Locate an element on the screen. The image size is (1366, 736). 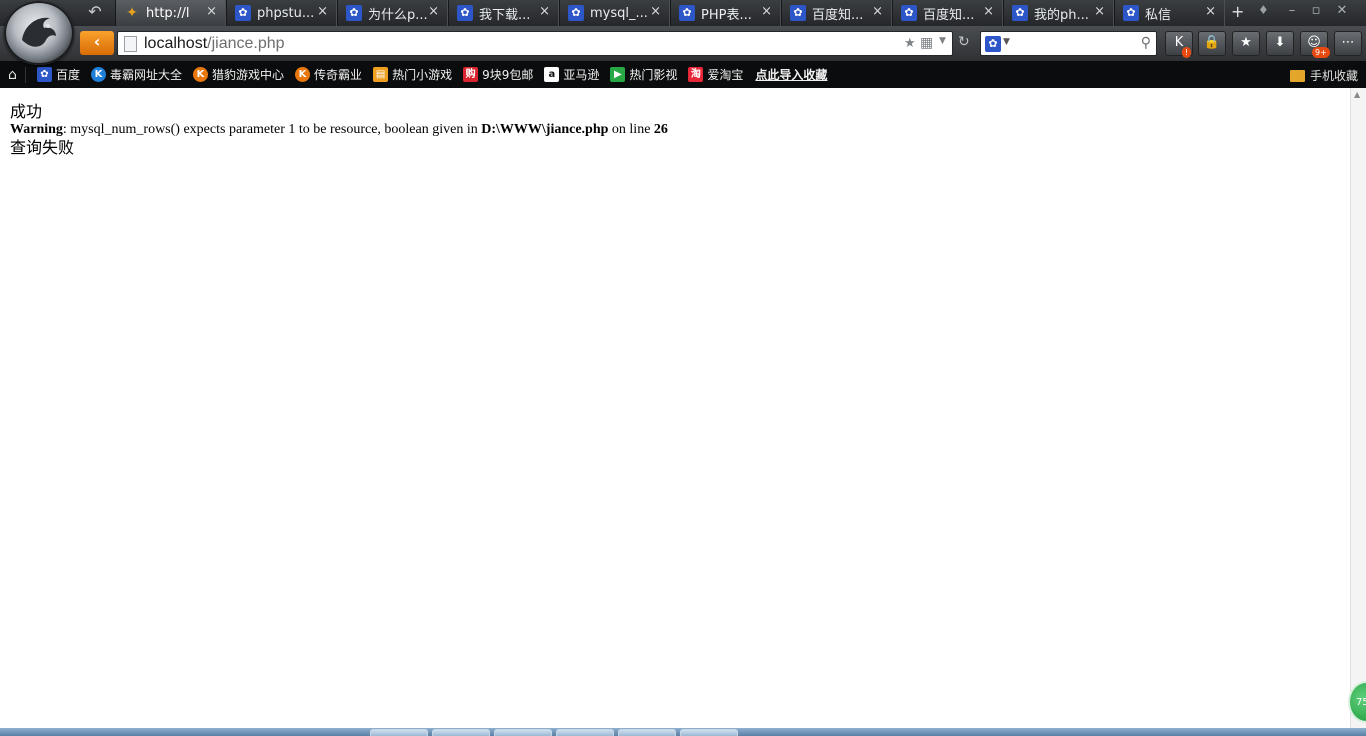
bookmark-9: 点此导入收藏 is located at coordinates (791, 74).